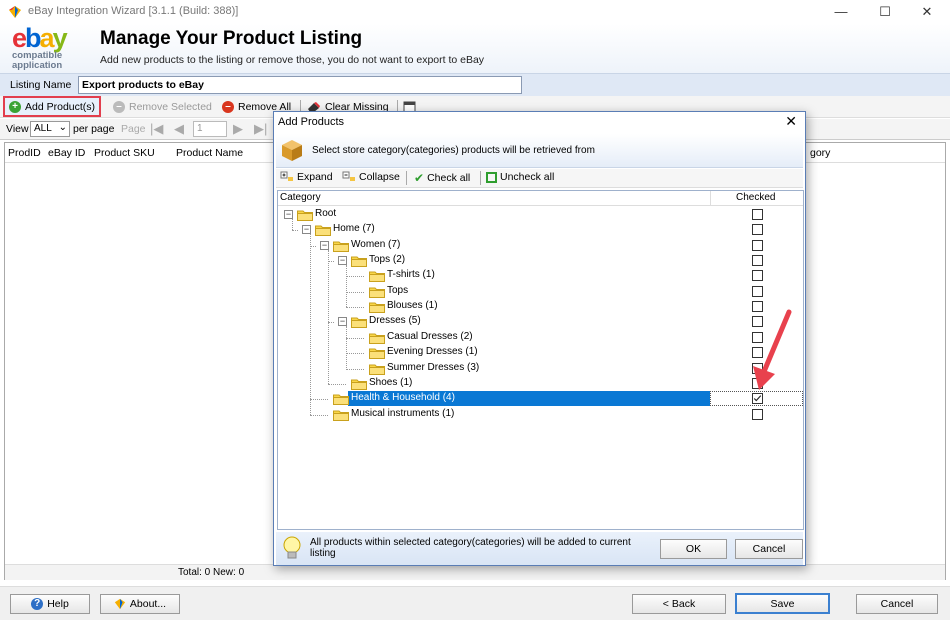  Describe the element at coordinates (15, 12) in the screenshot. I see `app-icon` at that location.